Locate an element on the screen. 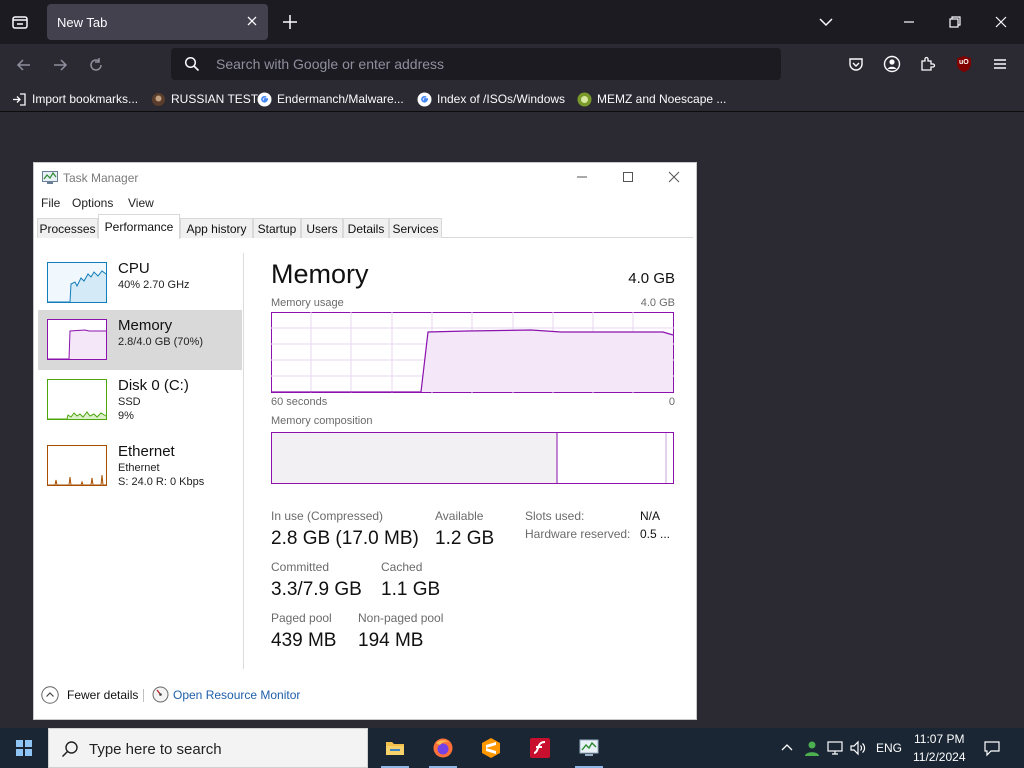  flash-player-icon is located at coordinates (540, 748).